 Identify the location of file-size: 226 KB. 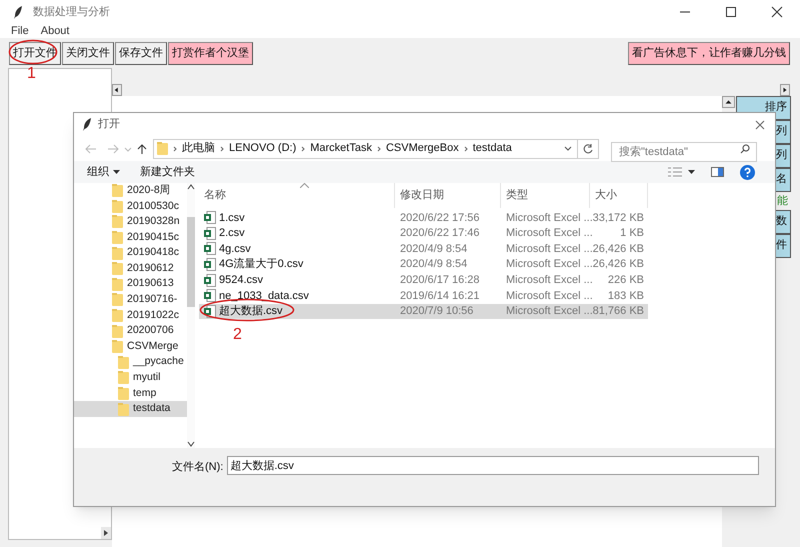
(625, 280).